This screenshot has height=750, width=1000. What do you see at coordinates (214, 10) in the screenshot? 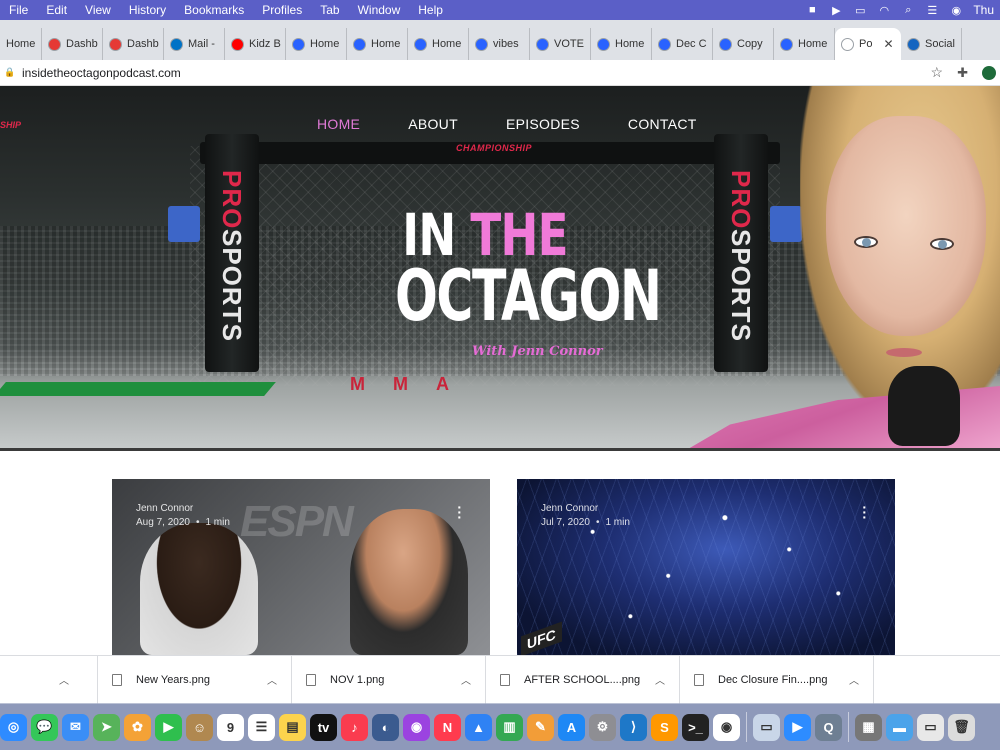
I see `menu-bookmarks: Bookmarks` at bounding box center [214, 10].